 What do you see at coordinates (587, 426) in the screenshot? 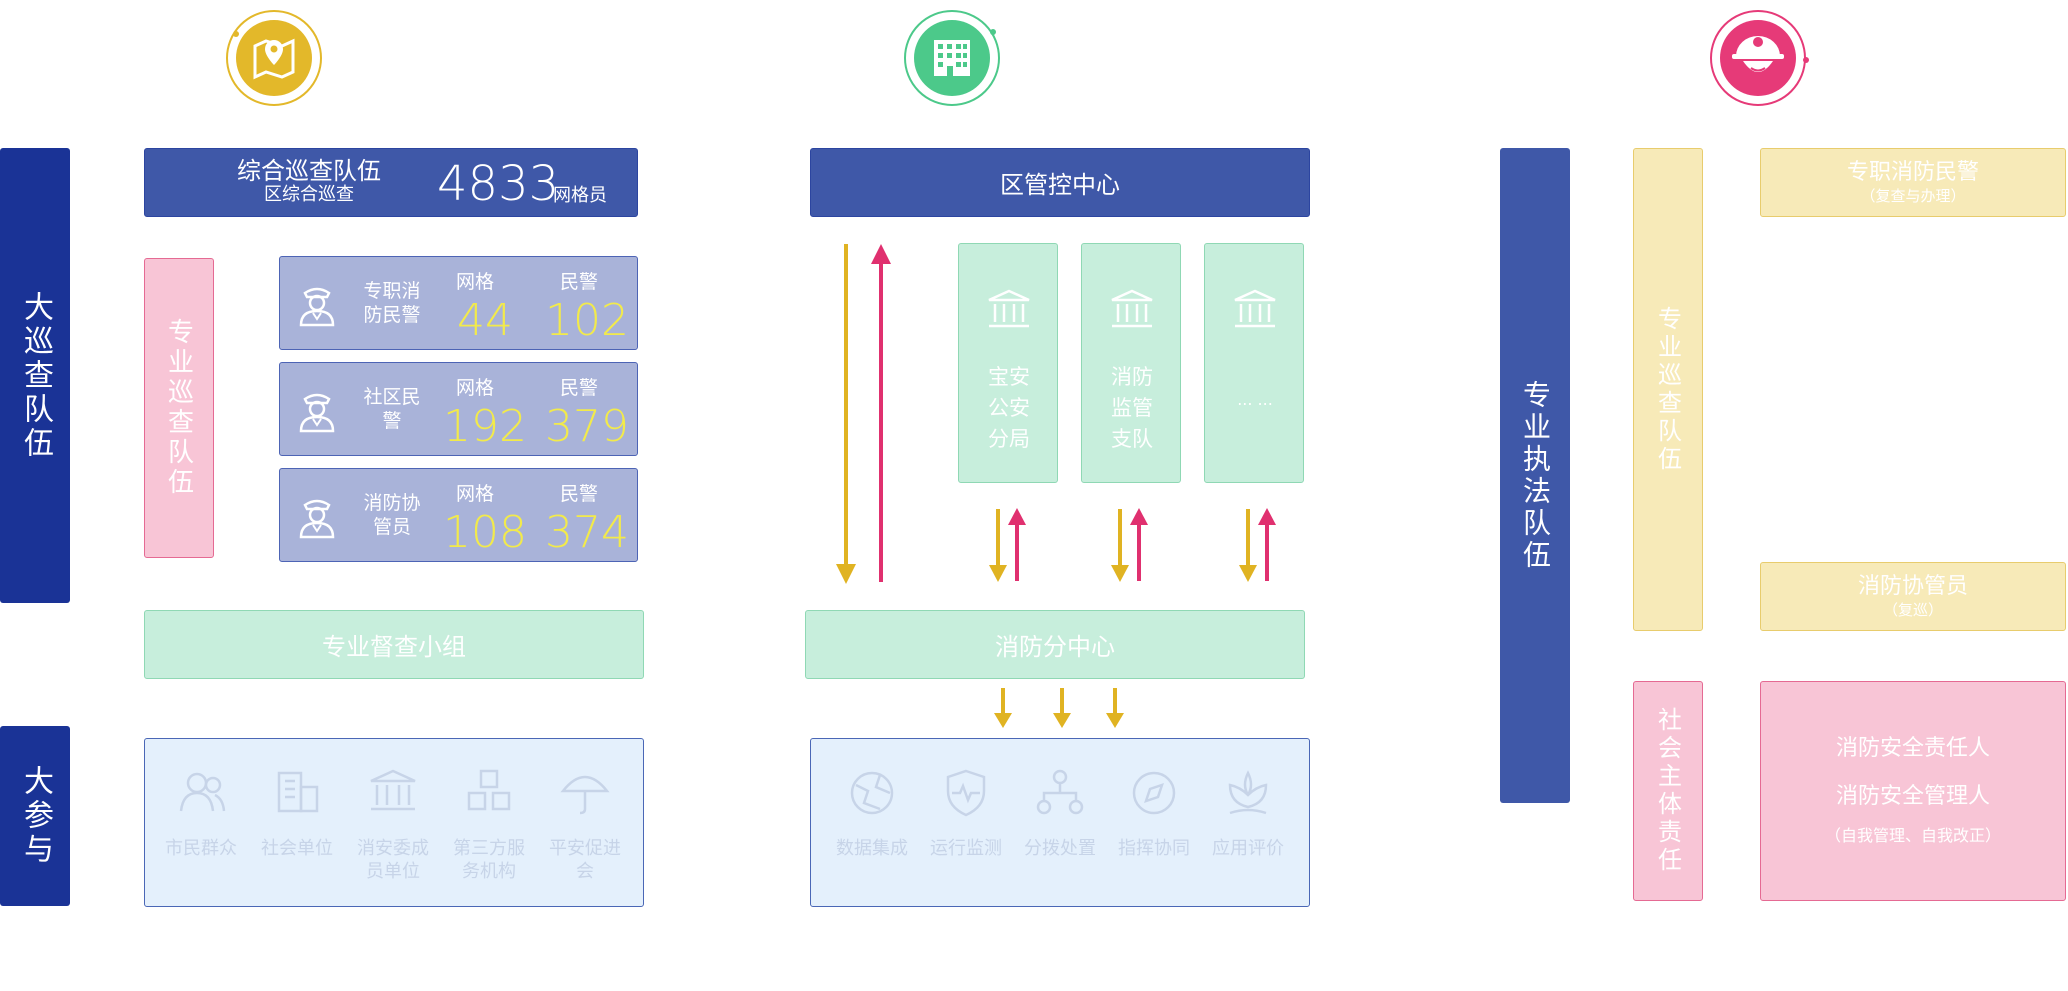
I see `police-value: 379` at bounding box center [587, 426].